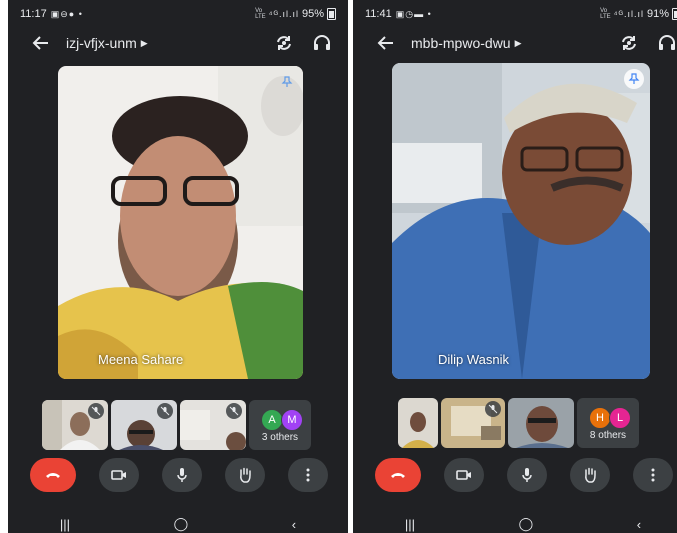 Image resolution: width=677 pixels, height=533 pixels. I want to click on status-time: 11:41, so click(378, 14).